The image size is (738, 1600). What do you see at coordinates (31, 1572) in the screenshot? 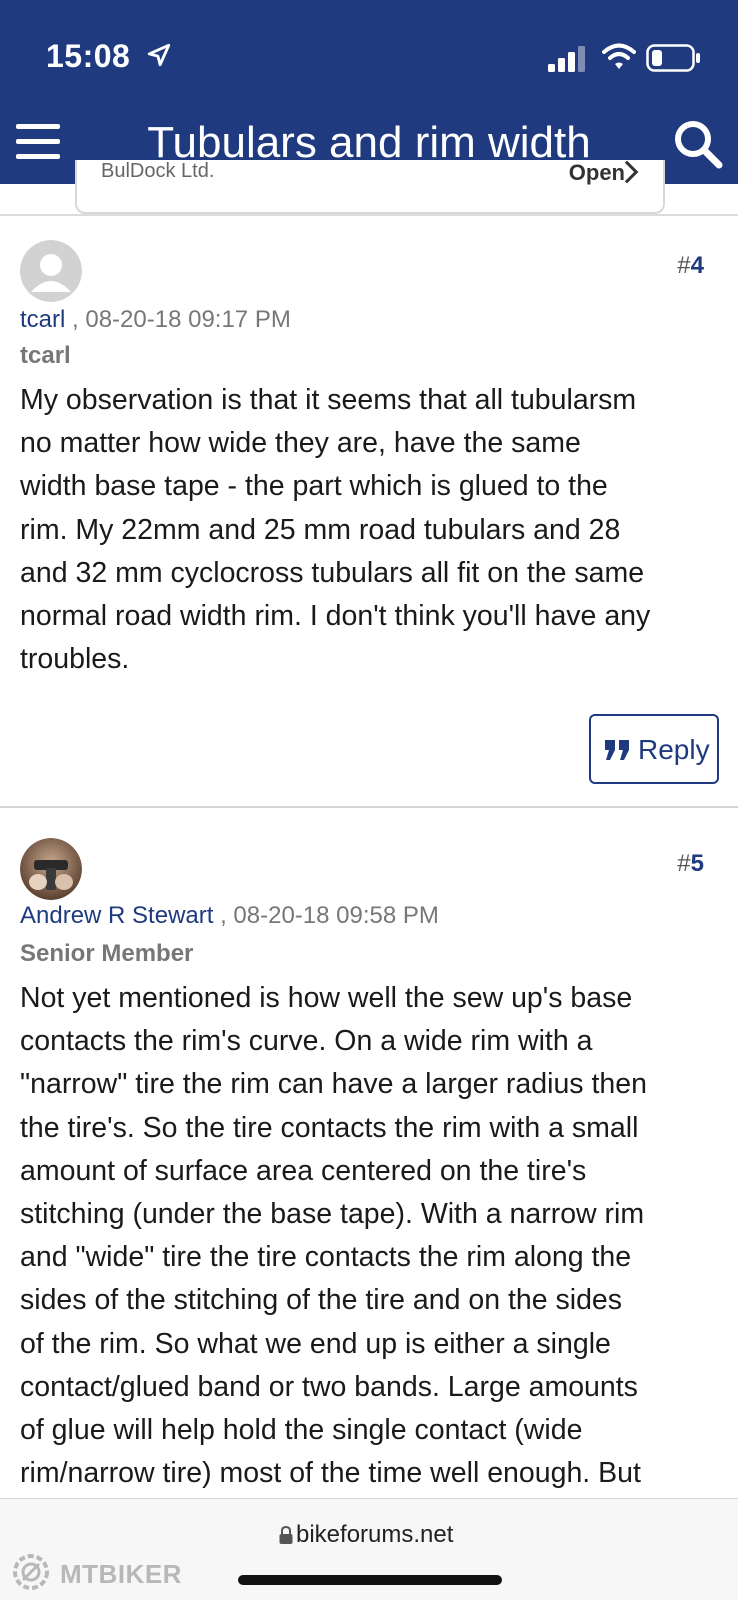
I see `mtbiker-logo-icon` at bounding box center [31, 1572].